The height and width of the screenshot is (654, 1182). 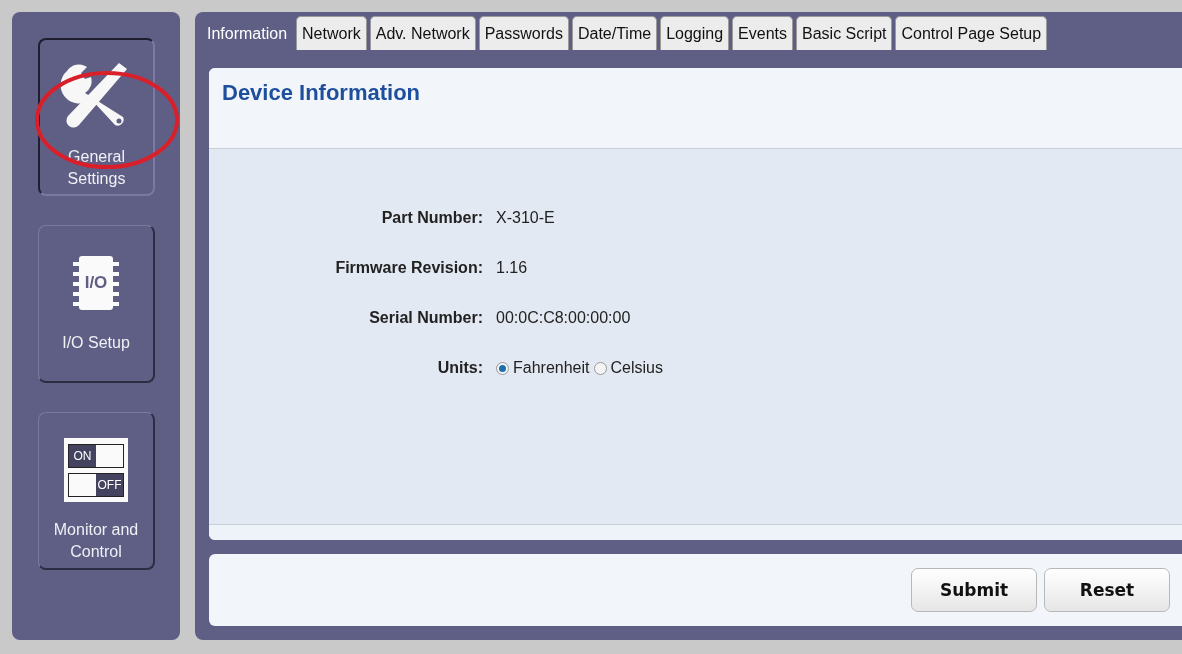 I want to click on field-value: X-310-E, so click(x=525, y=218).